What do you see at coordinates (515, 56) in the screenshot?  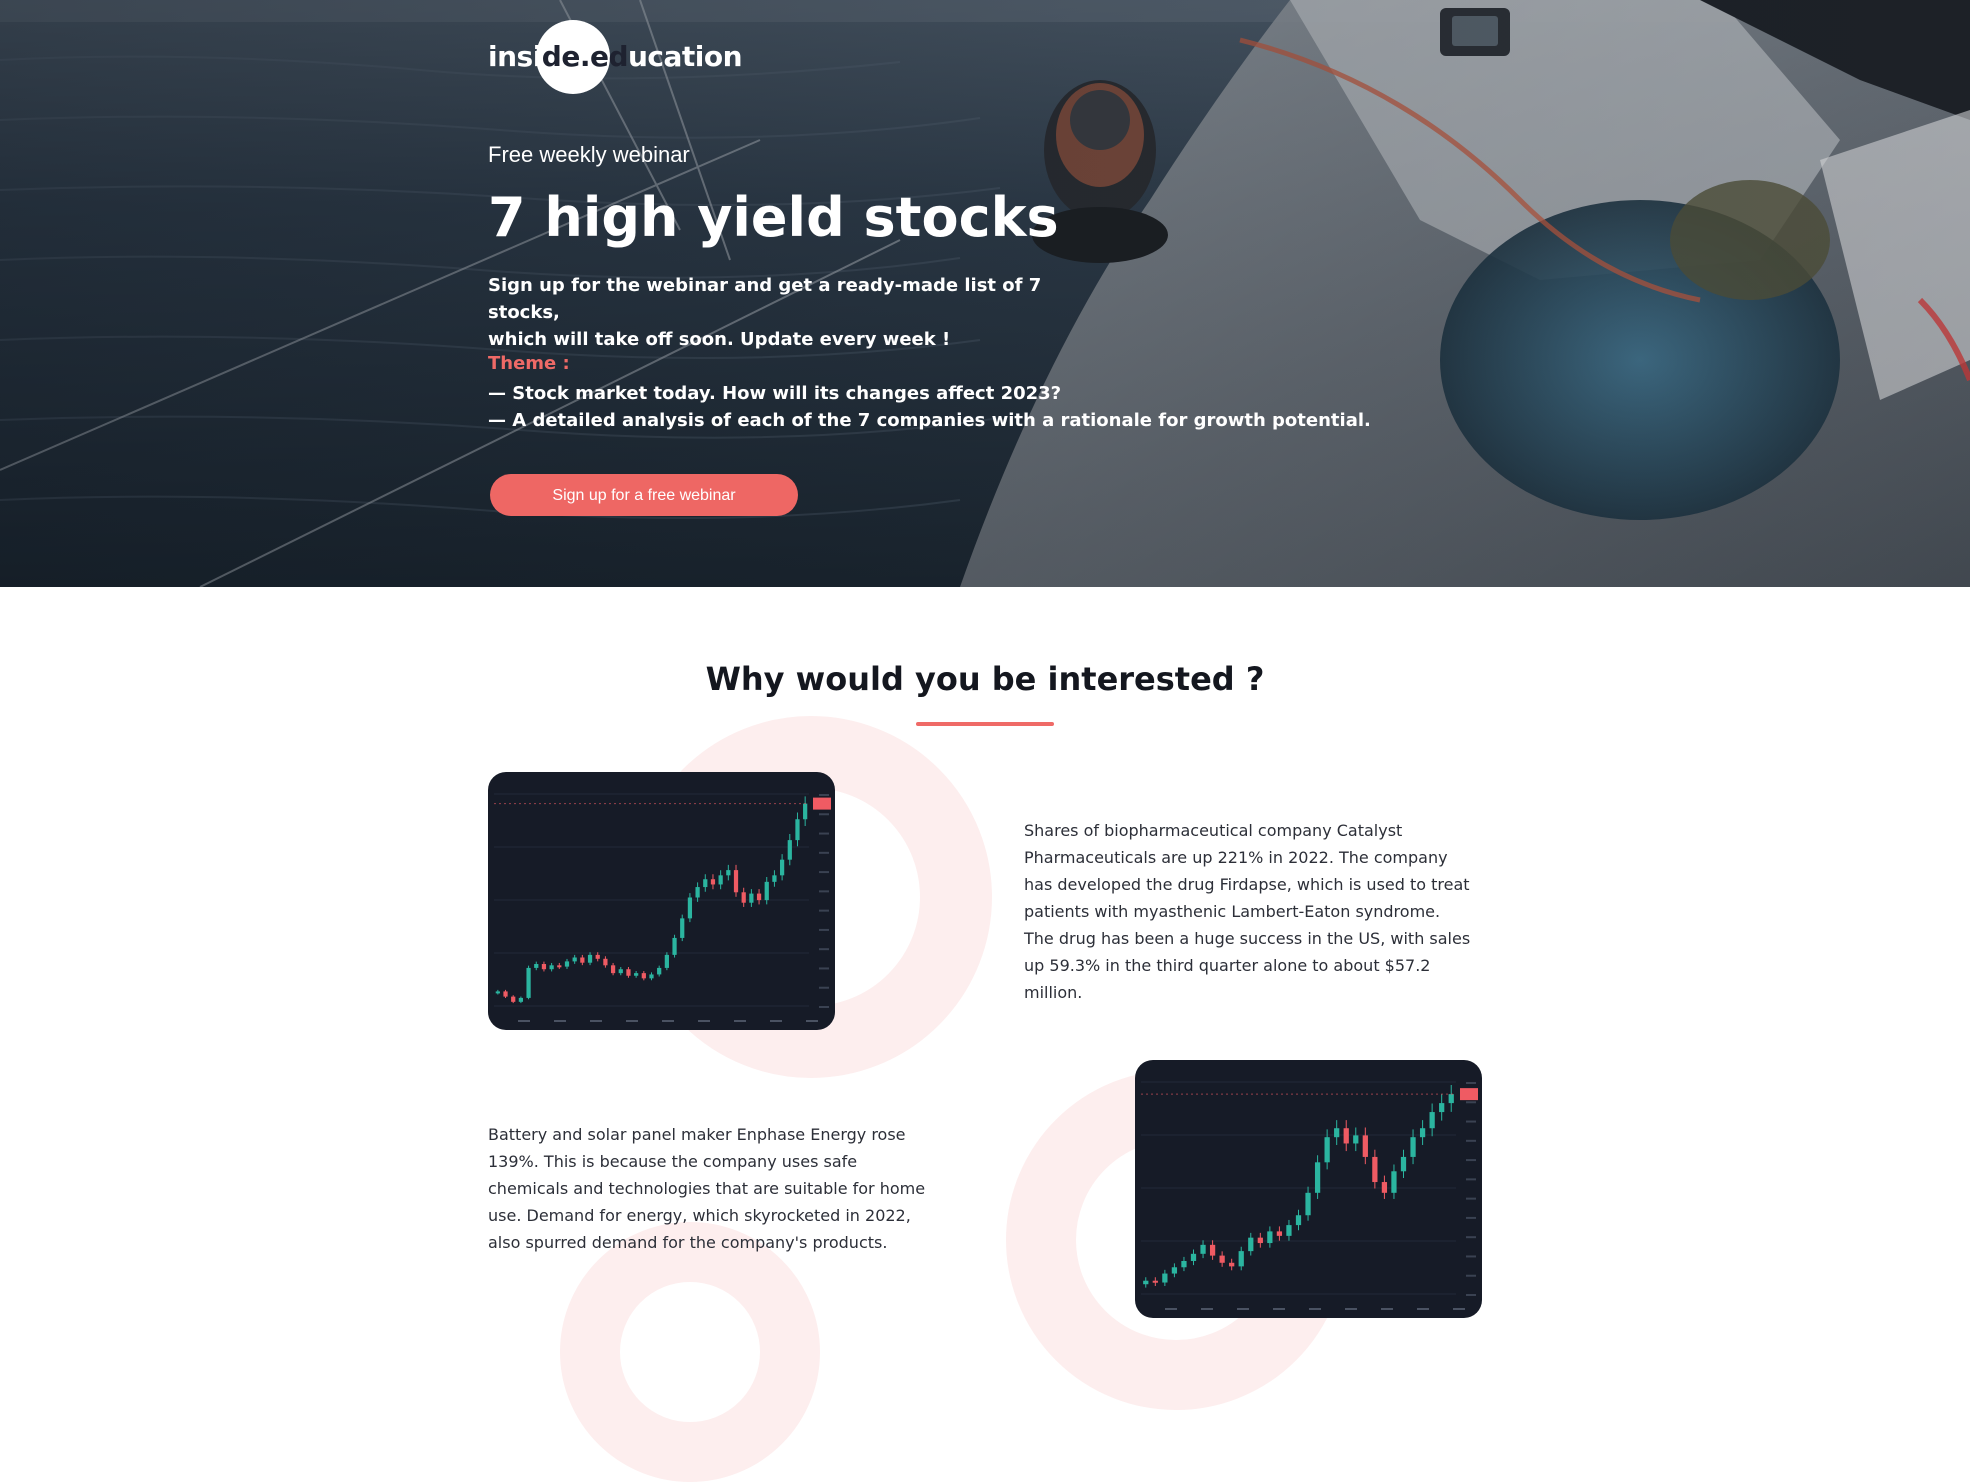 I see `logo-prefix: insi` at bounding box center [515, 56].